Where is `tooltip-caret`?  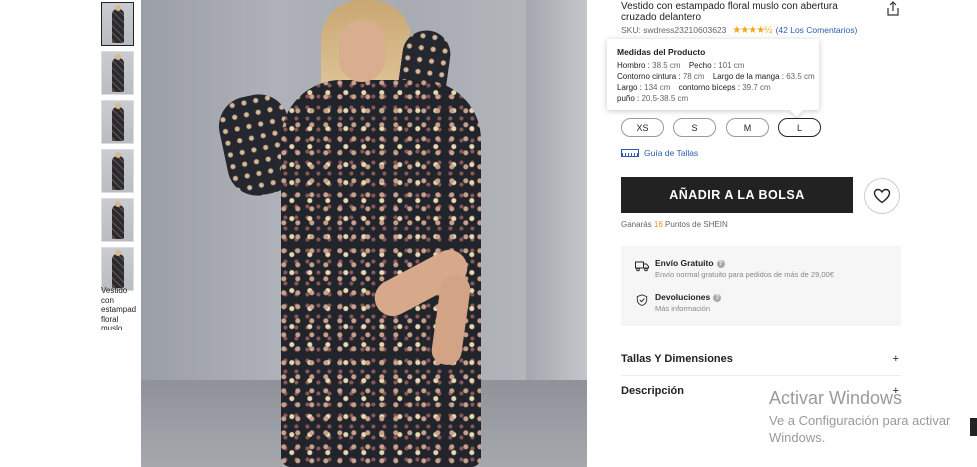
tooltip-caret is located at coordinates (796, 110).